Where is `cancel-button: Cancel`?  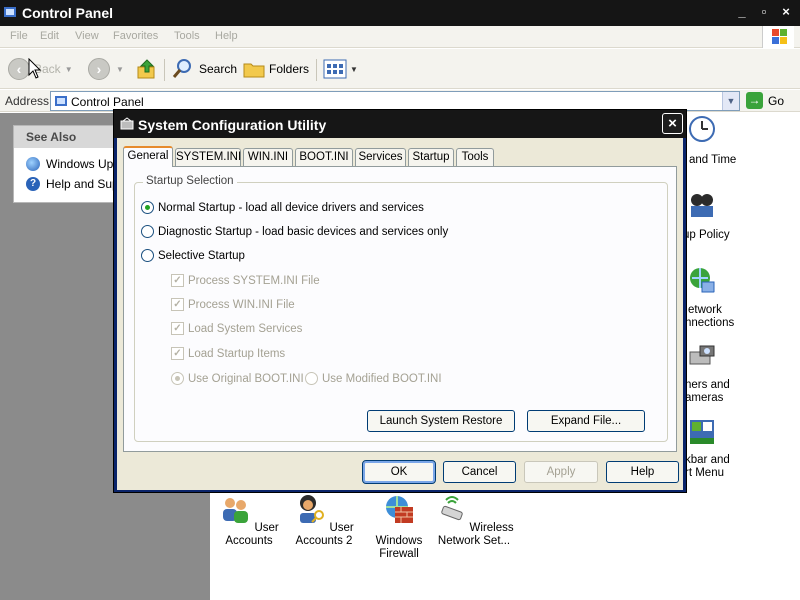
cancel-button: Cancel is located at coordinates (479, 472).